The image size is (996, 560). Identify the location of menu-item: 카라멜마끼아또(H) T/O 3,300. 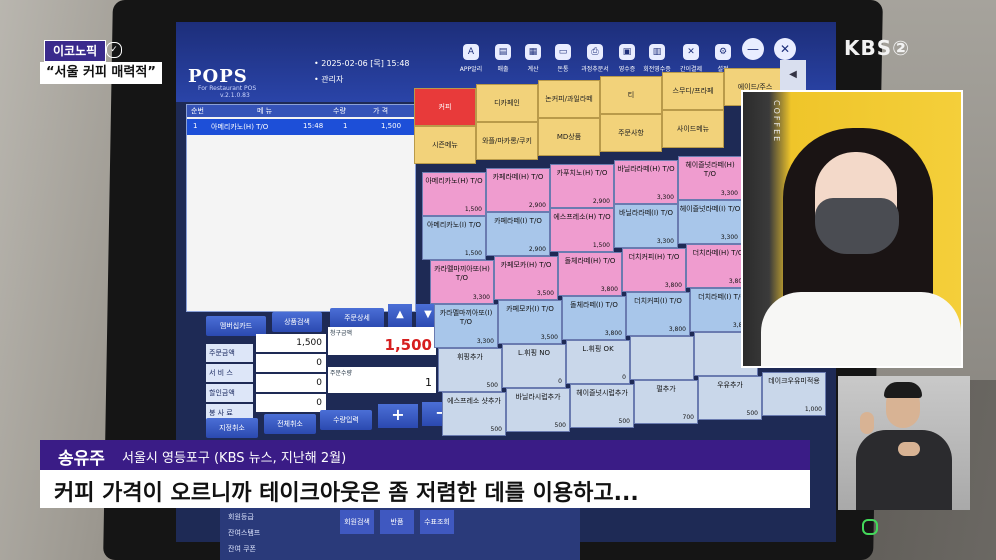
(462, 282).